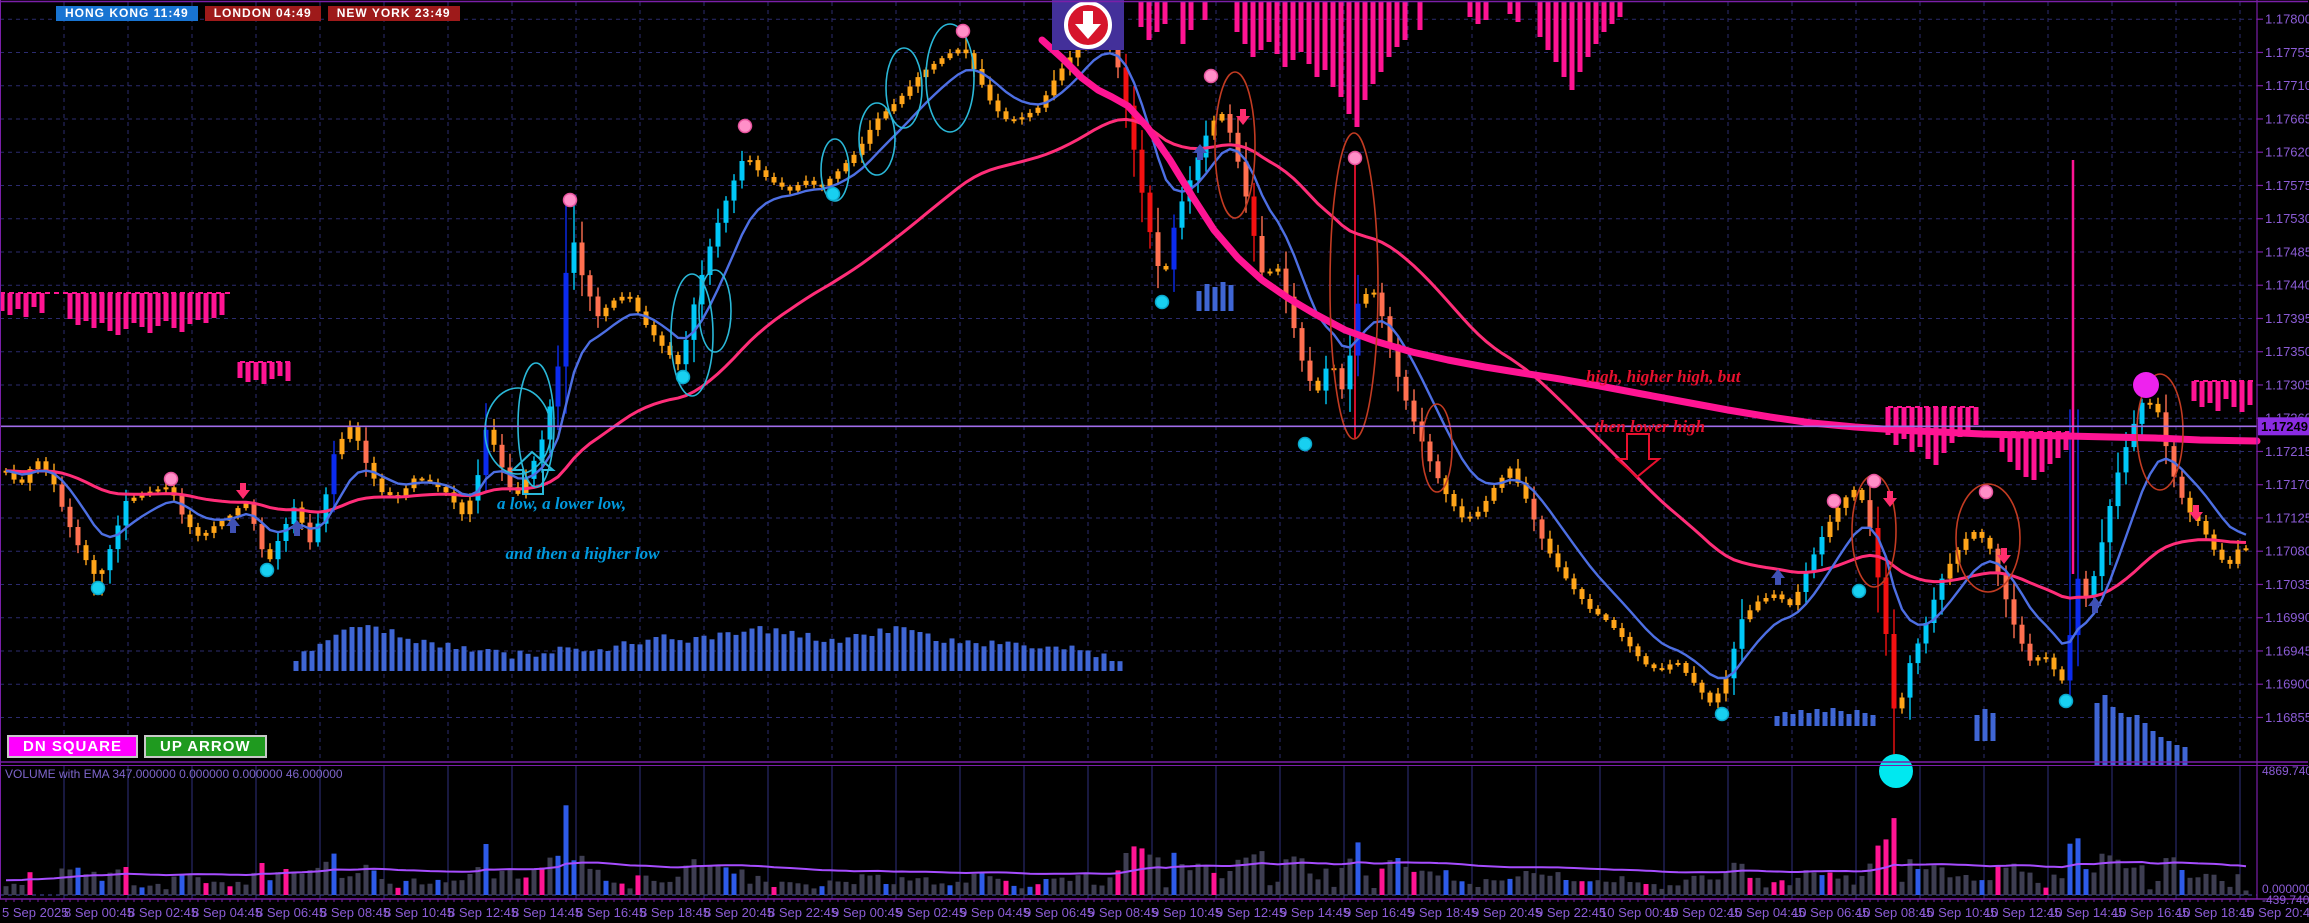  Describe the element at coordinates (582, 553) in the screenshot. I see `low-annotation-line2: and then a higher low` at that location.